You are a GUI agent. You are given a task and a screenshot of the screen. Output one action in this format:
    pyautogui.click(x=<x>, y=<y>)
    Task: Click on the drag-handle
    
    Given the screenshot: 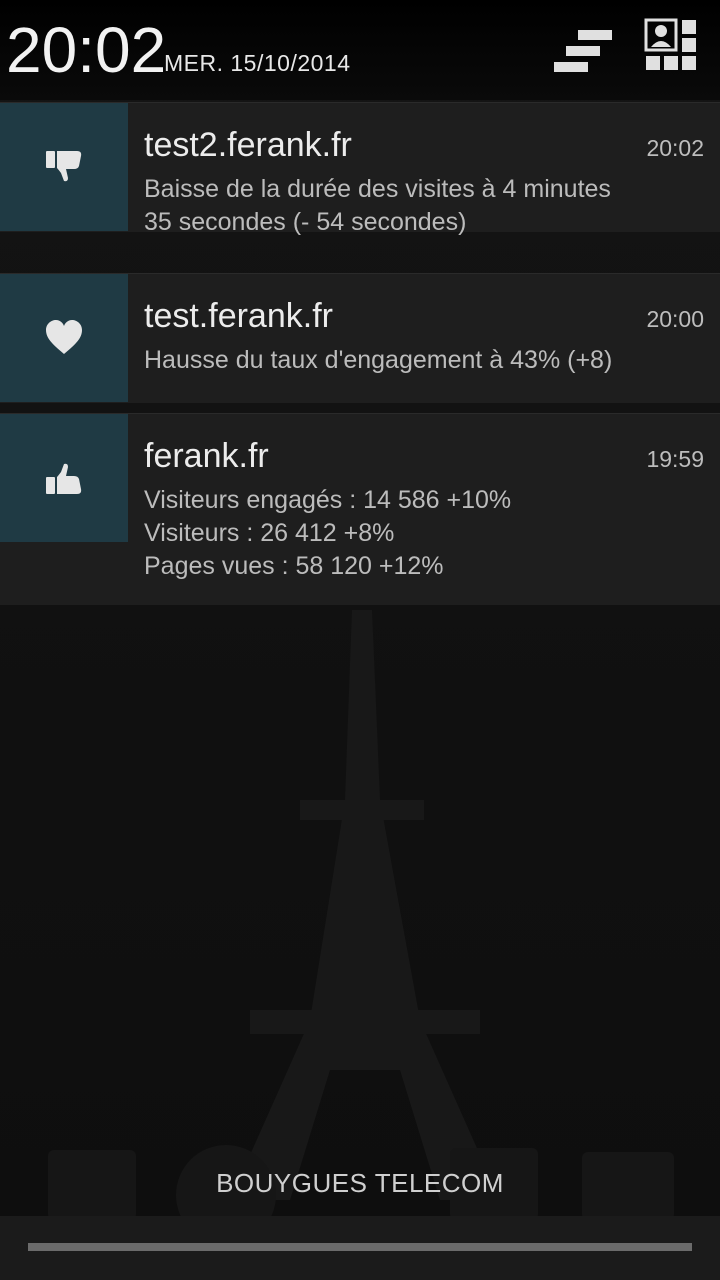 What is the action you would take?
    pyautogui.click(x=360, y=1247)
    